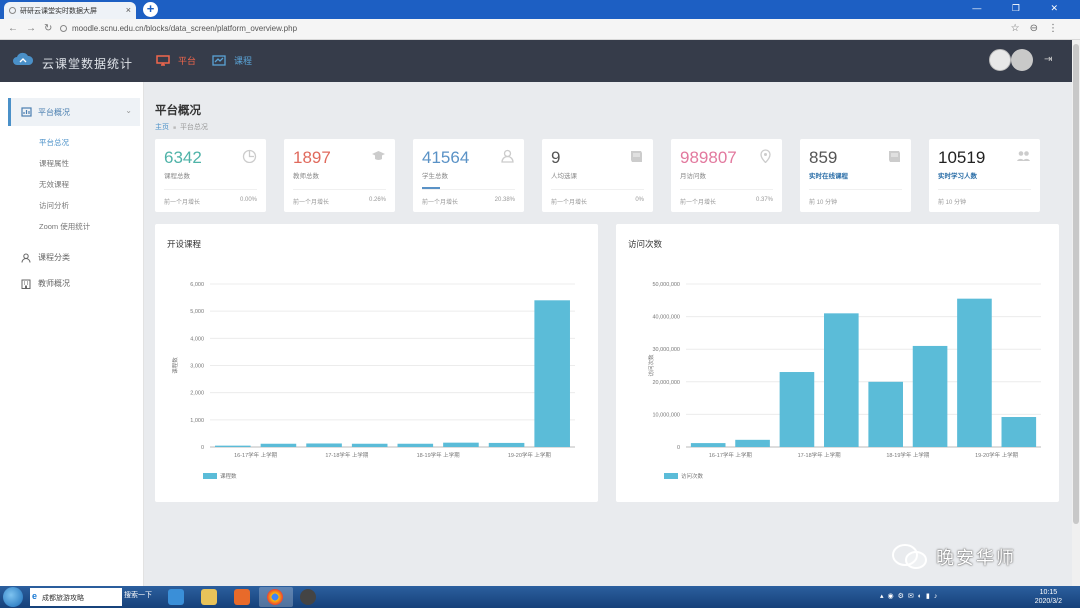 The height and width of the screenshot is (608, 1080). What do you see at coordinates (692, 476) in the screenshot?
I see `legend-label: 访问次数` at bounding box center [692, 476].